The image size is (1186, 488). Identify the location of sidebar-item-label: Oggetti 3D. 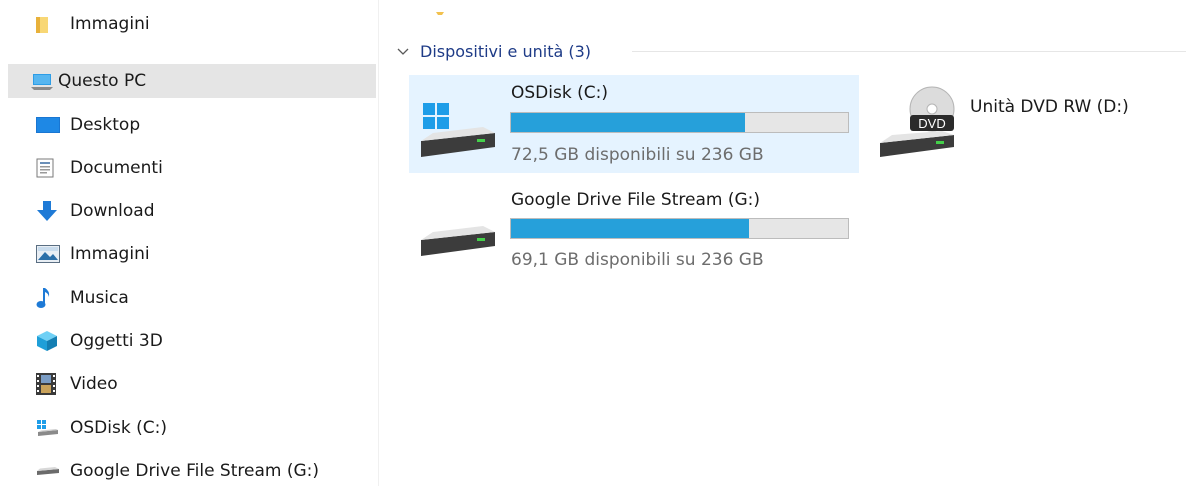
(116, 341).